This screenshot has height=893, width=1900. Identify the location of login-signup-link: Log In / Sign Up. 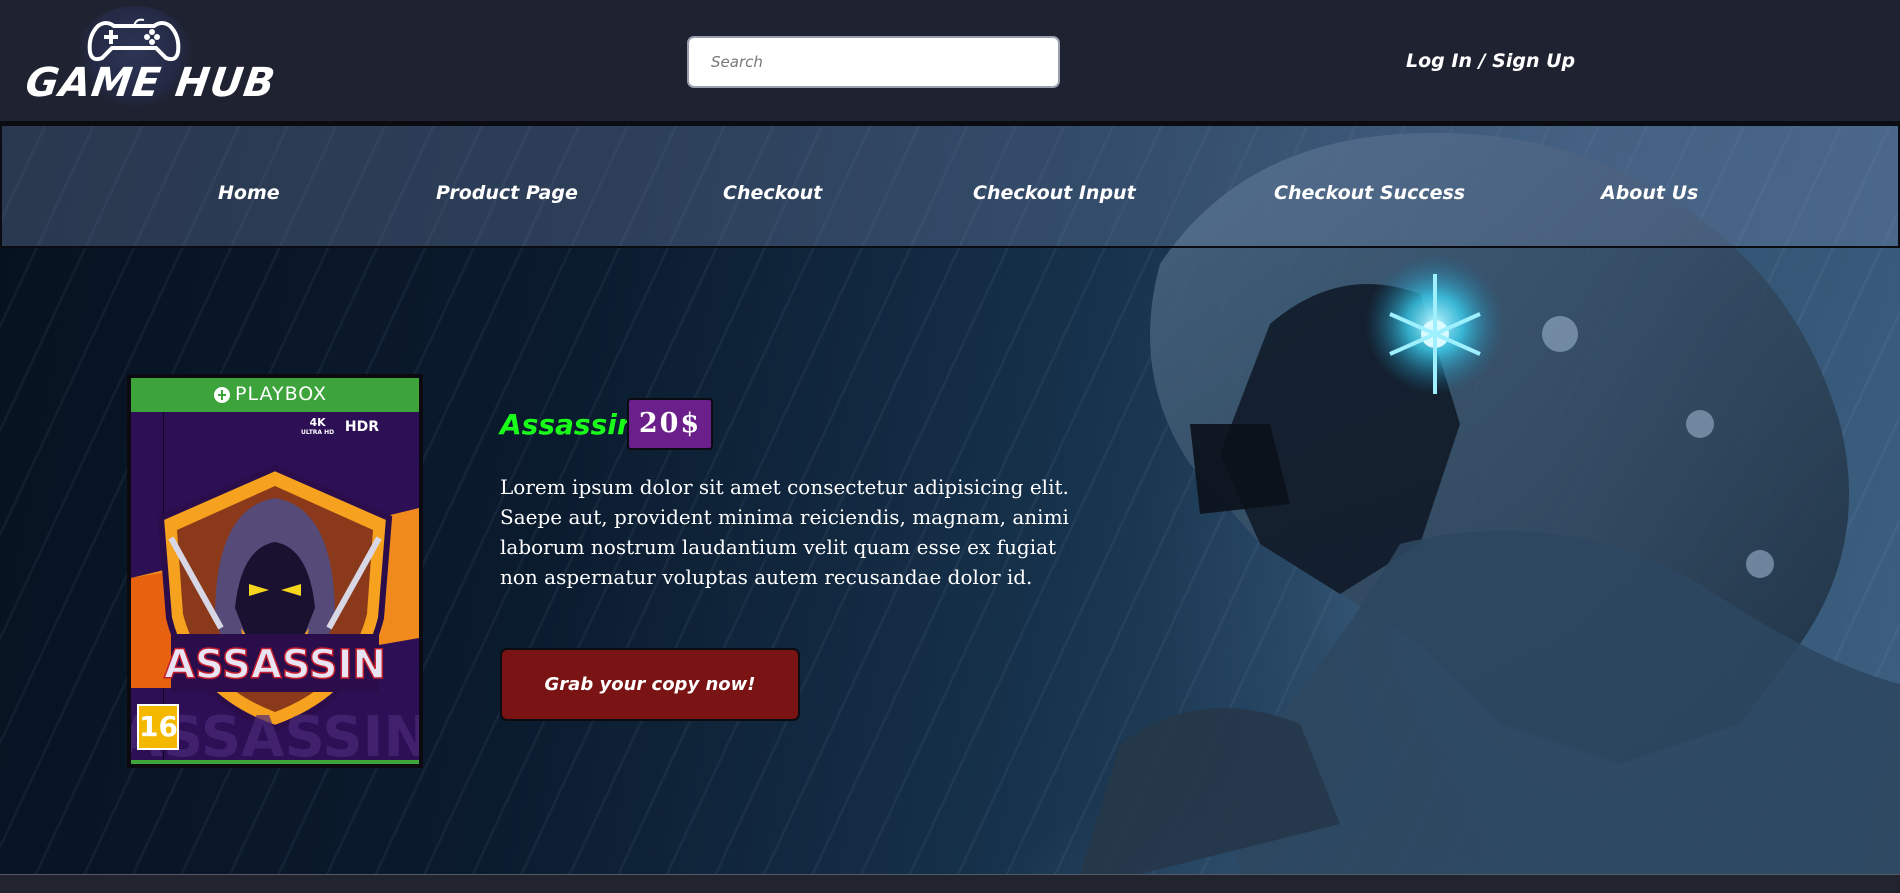
(1490, 61).